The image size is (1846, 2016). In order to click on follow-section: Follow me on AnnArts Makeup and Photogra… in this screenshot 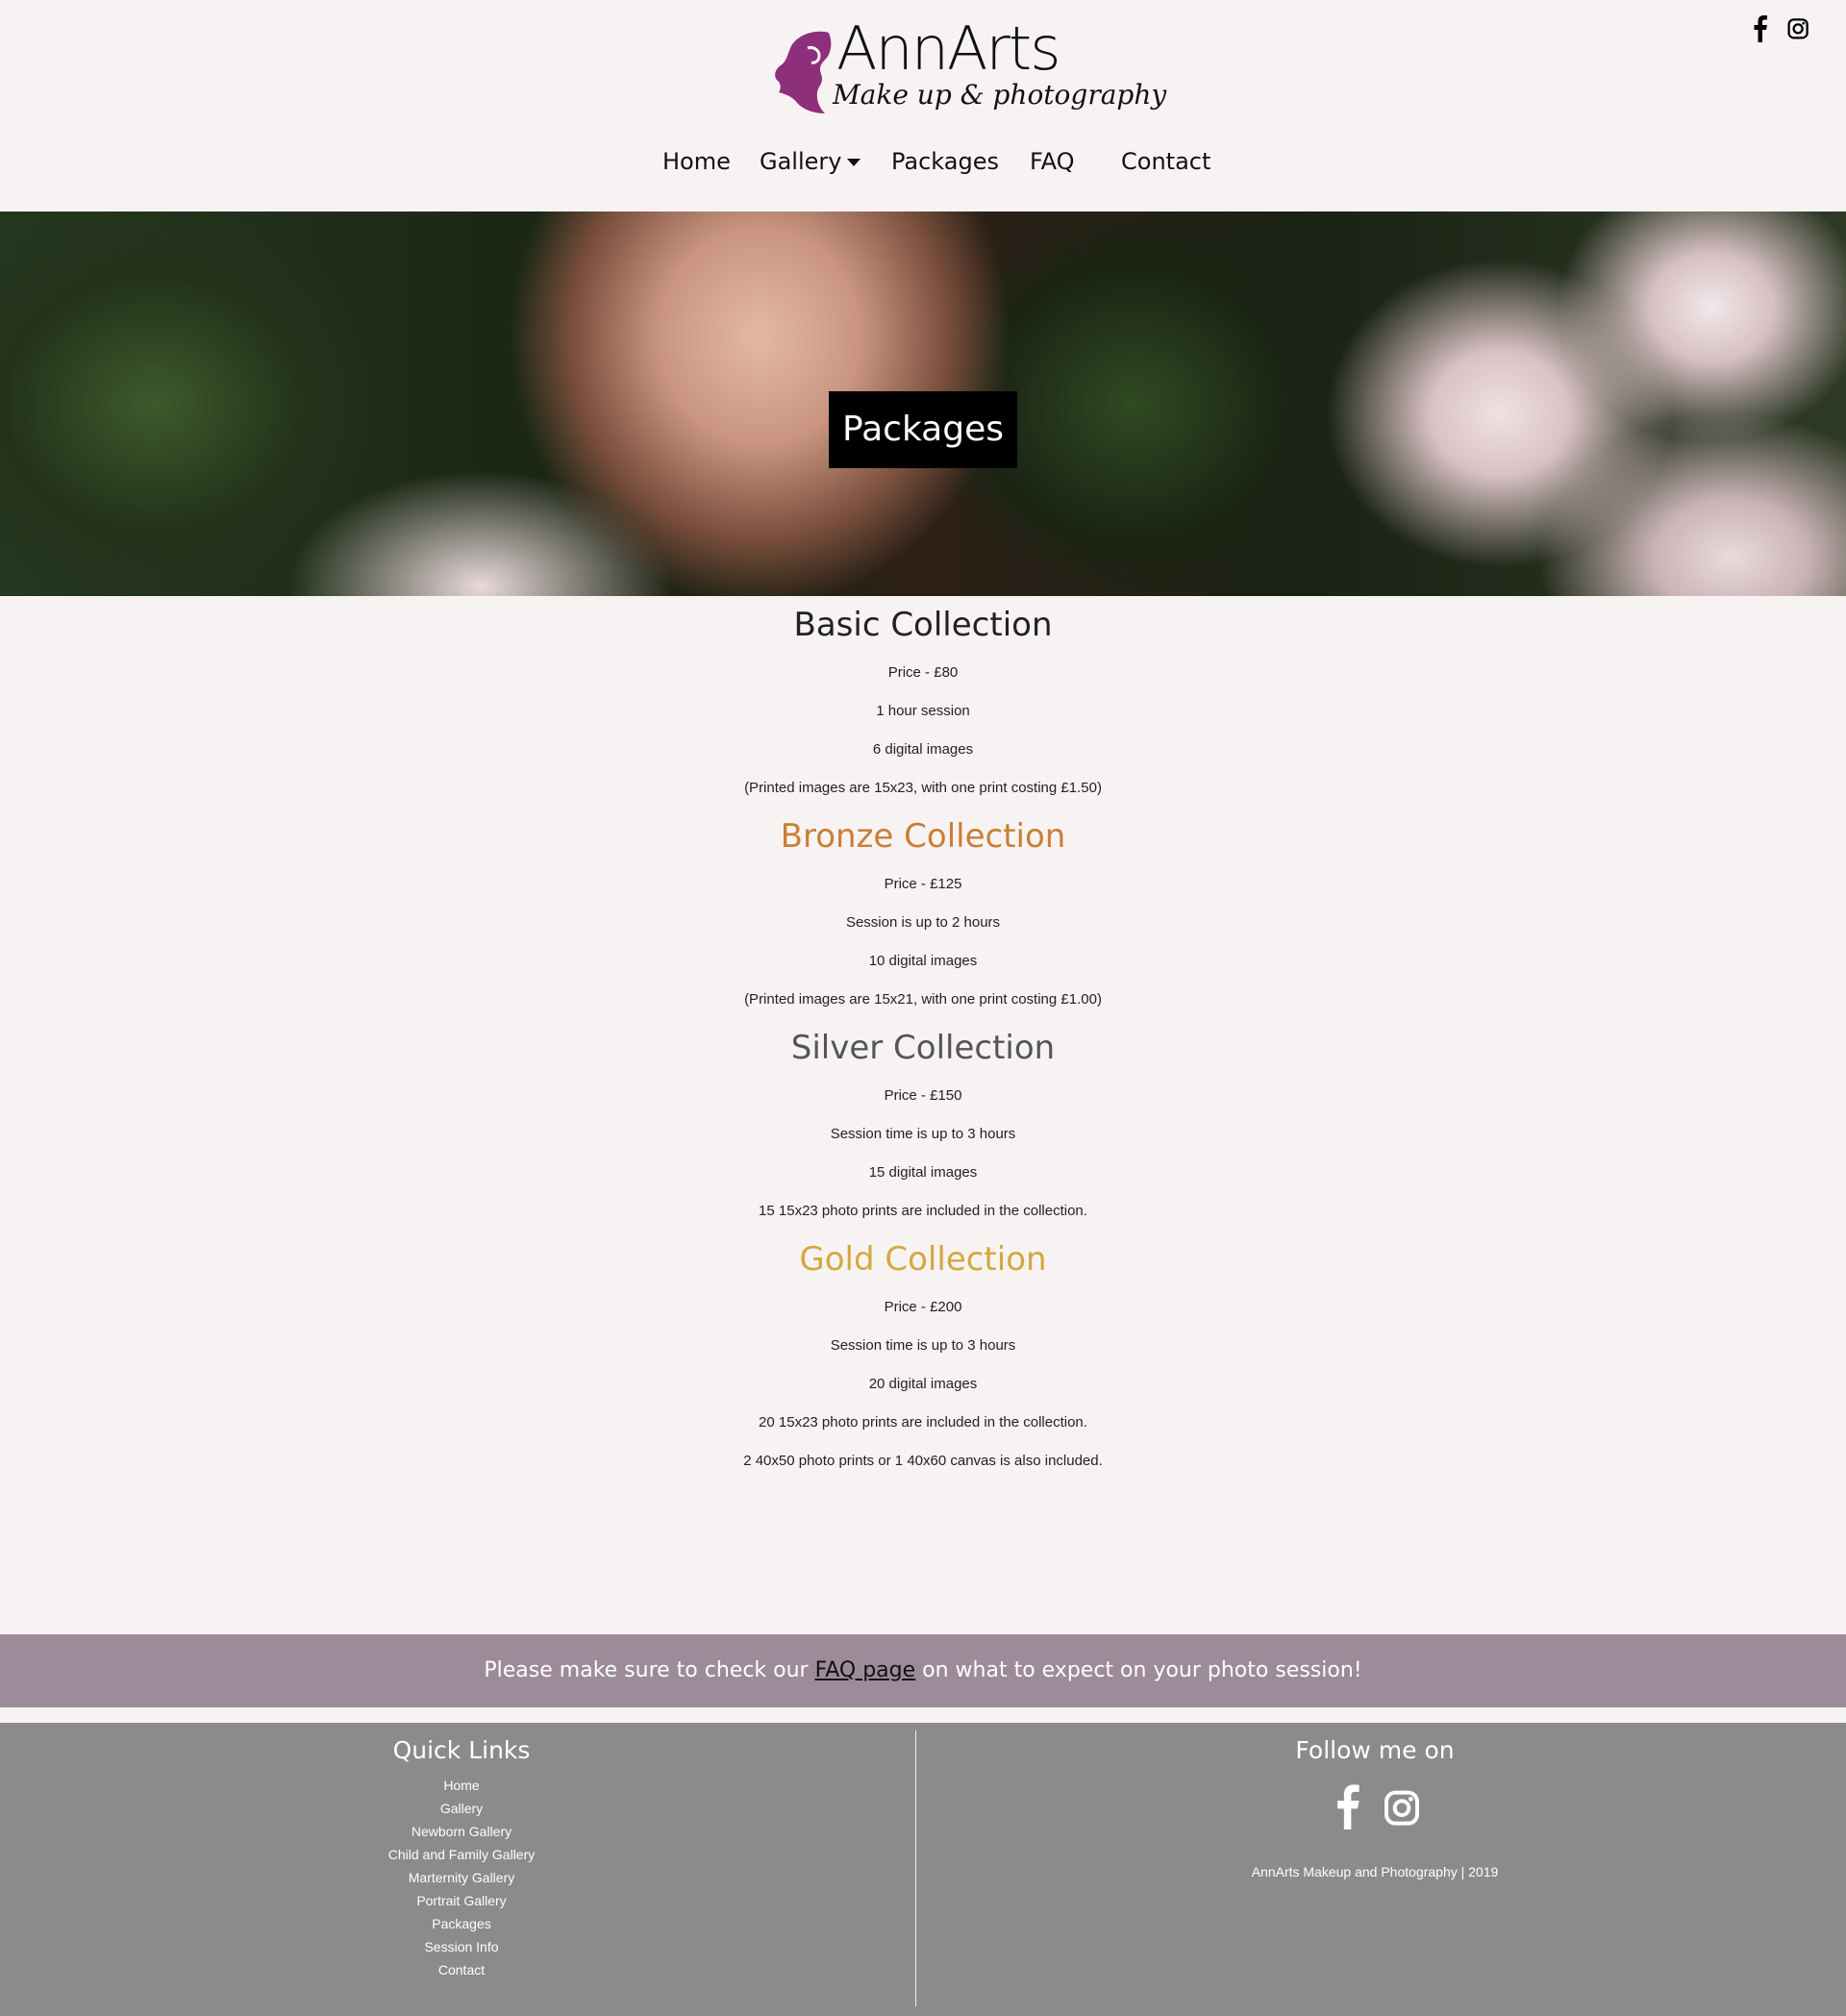, I will do `click(1375, 1801)`.